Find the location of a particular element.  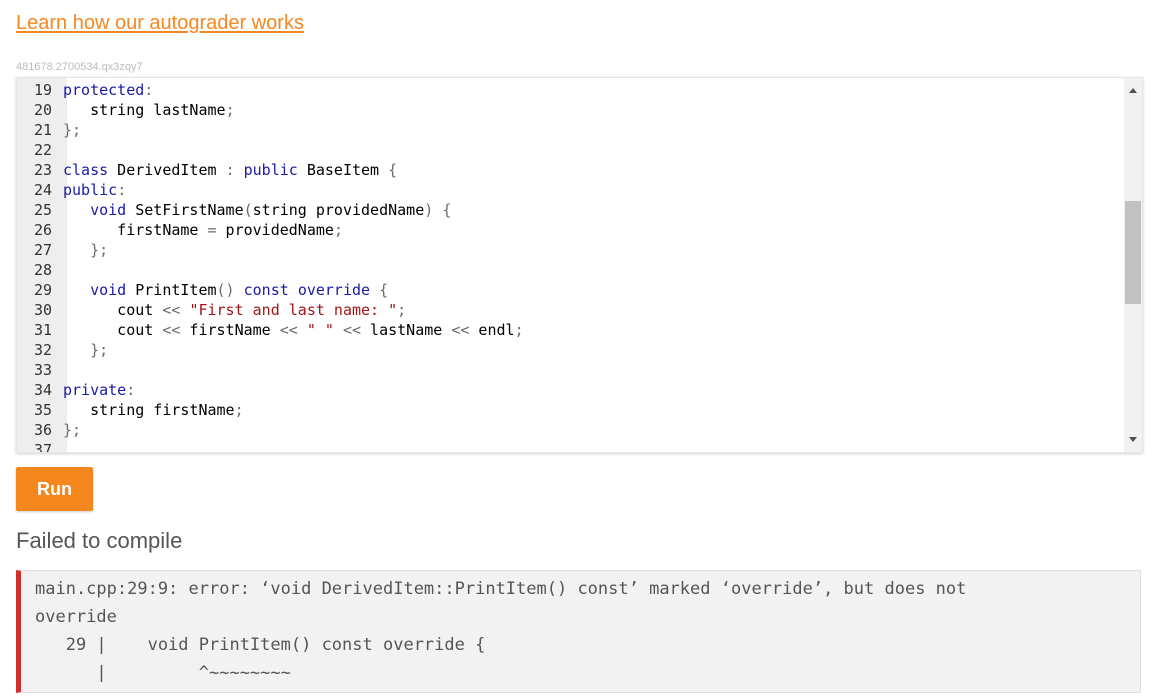

line-number: 27 is located at coordinates (42, 250).